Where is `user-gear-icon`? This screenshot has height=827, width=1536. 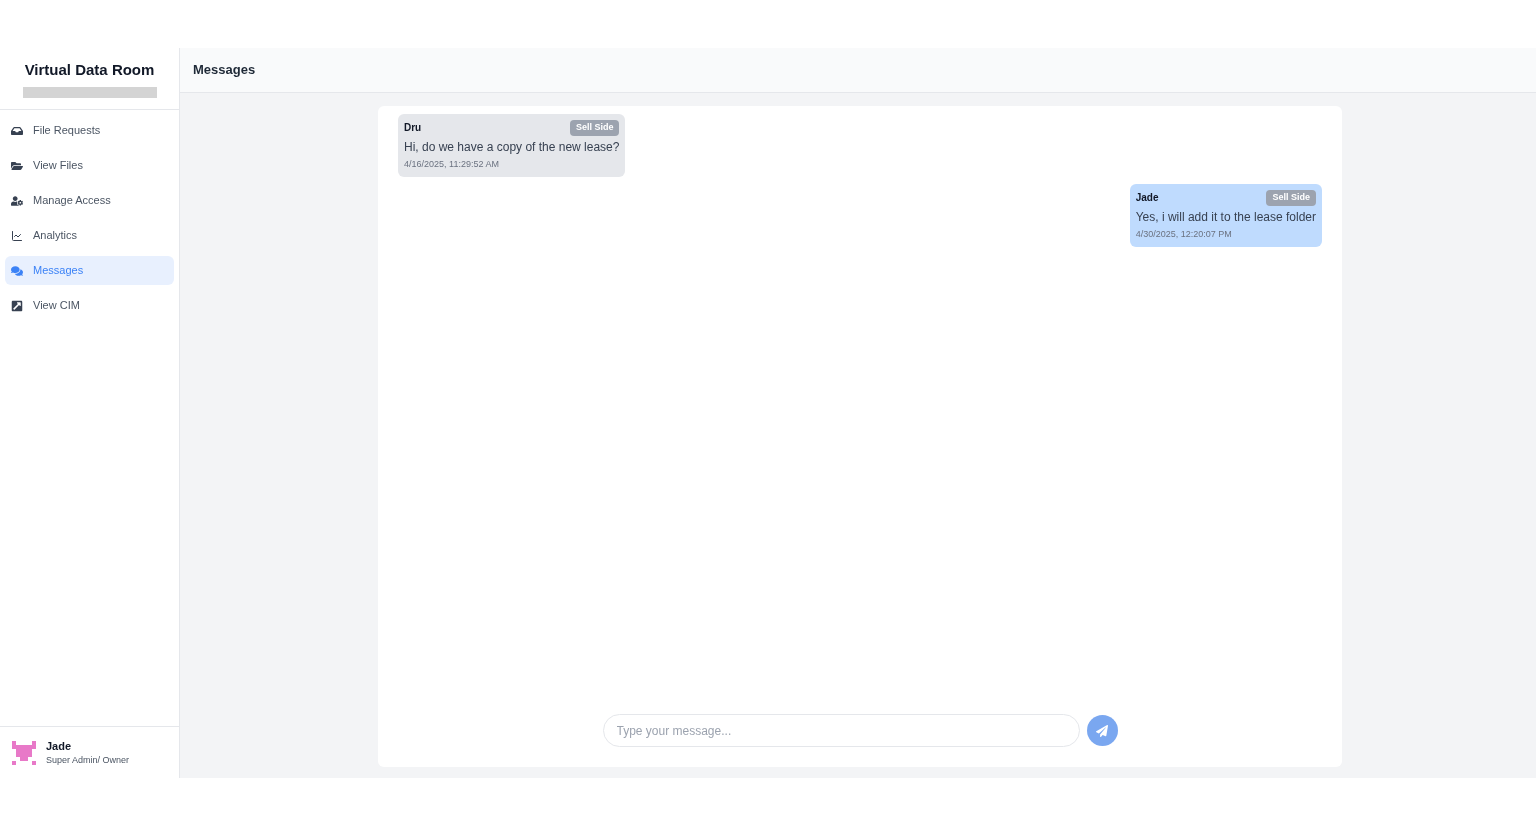
user-gear-icon is located at coordinates (17, 200).